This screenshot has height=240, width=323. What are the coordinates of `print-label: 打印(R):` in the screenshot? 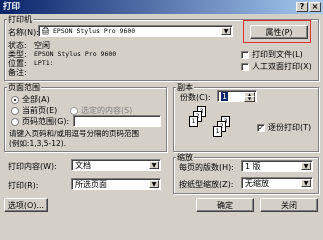 It's located at (23, 185).